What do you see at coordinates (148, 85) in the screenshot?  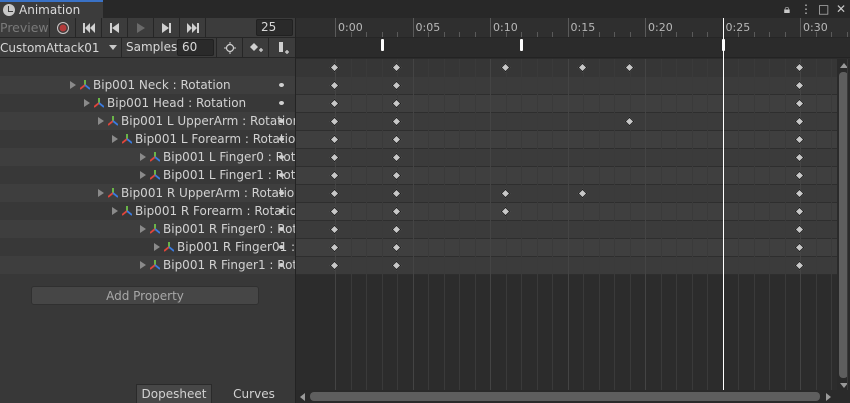 I see `property-row: Bip001 Neck : Rotation` at bounding box center [148, 85].